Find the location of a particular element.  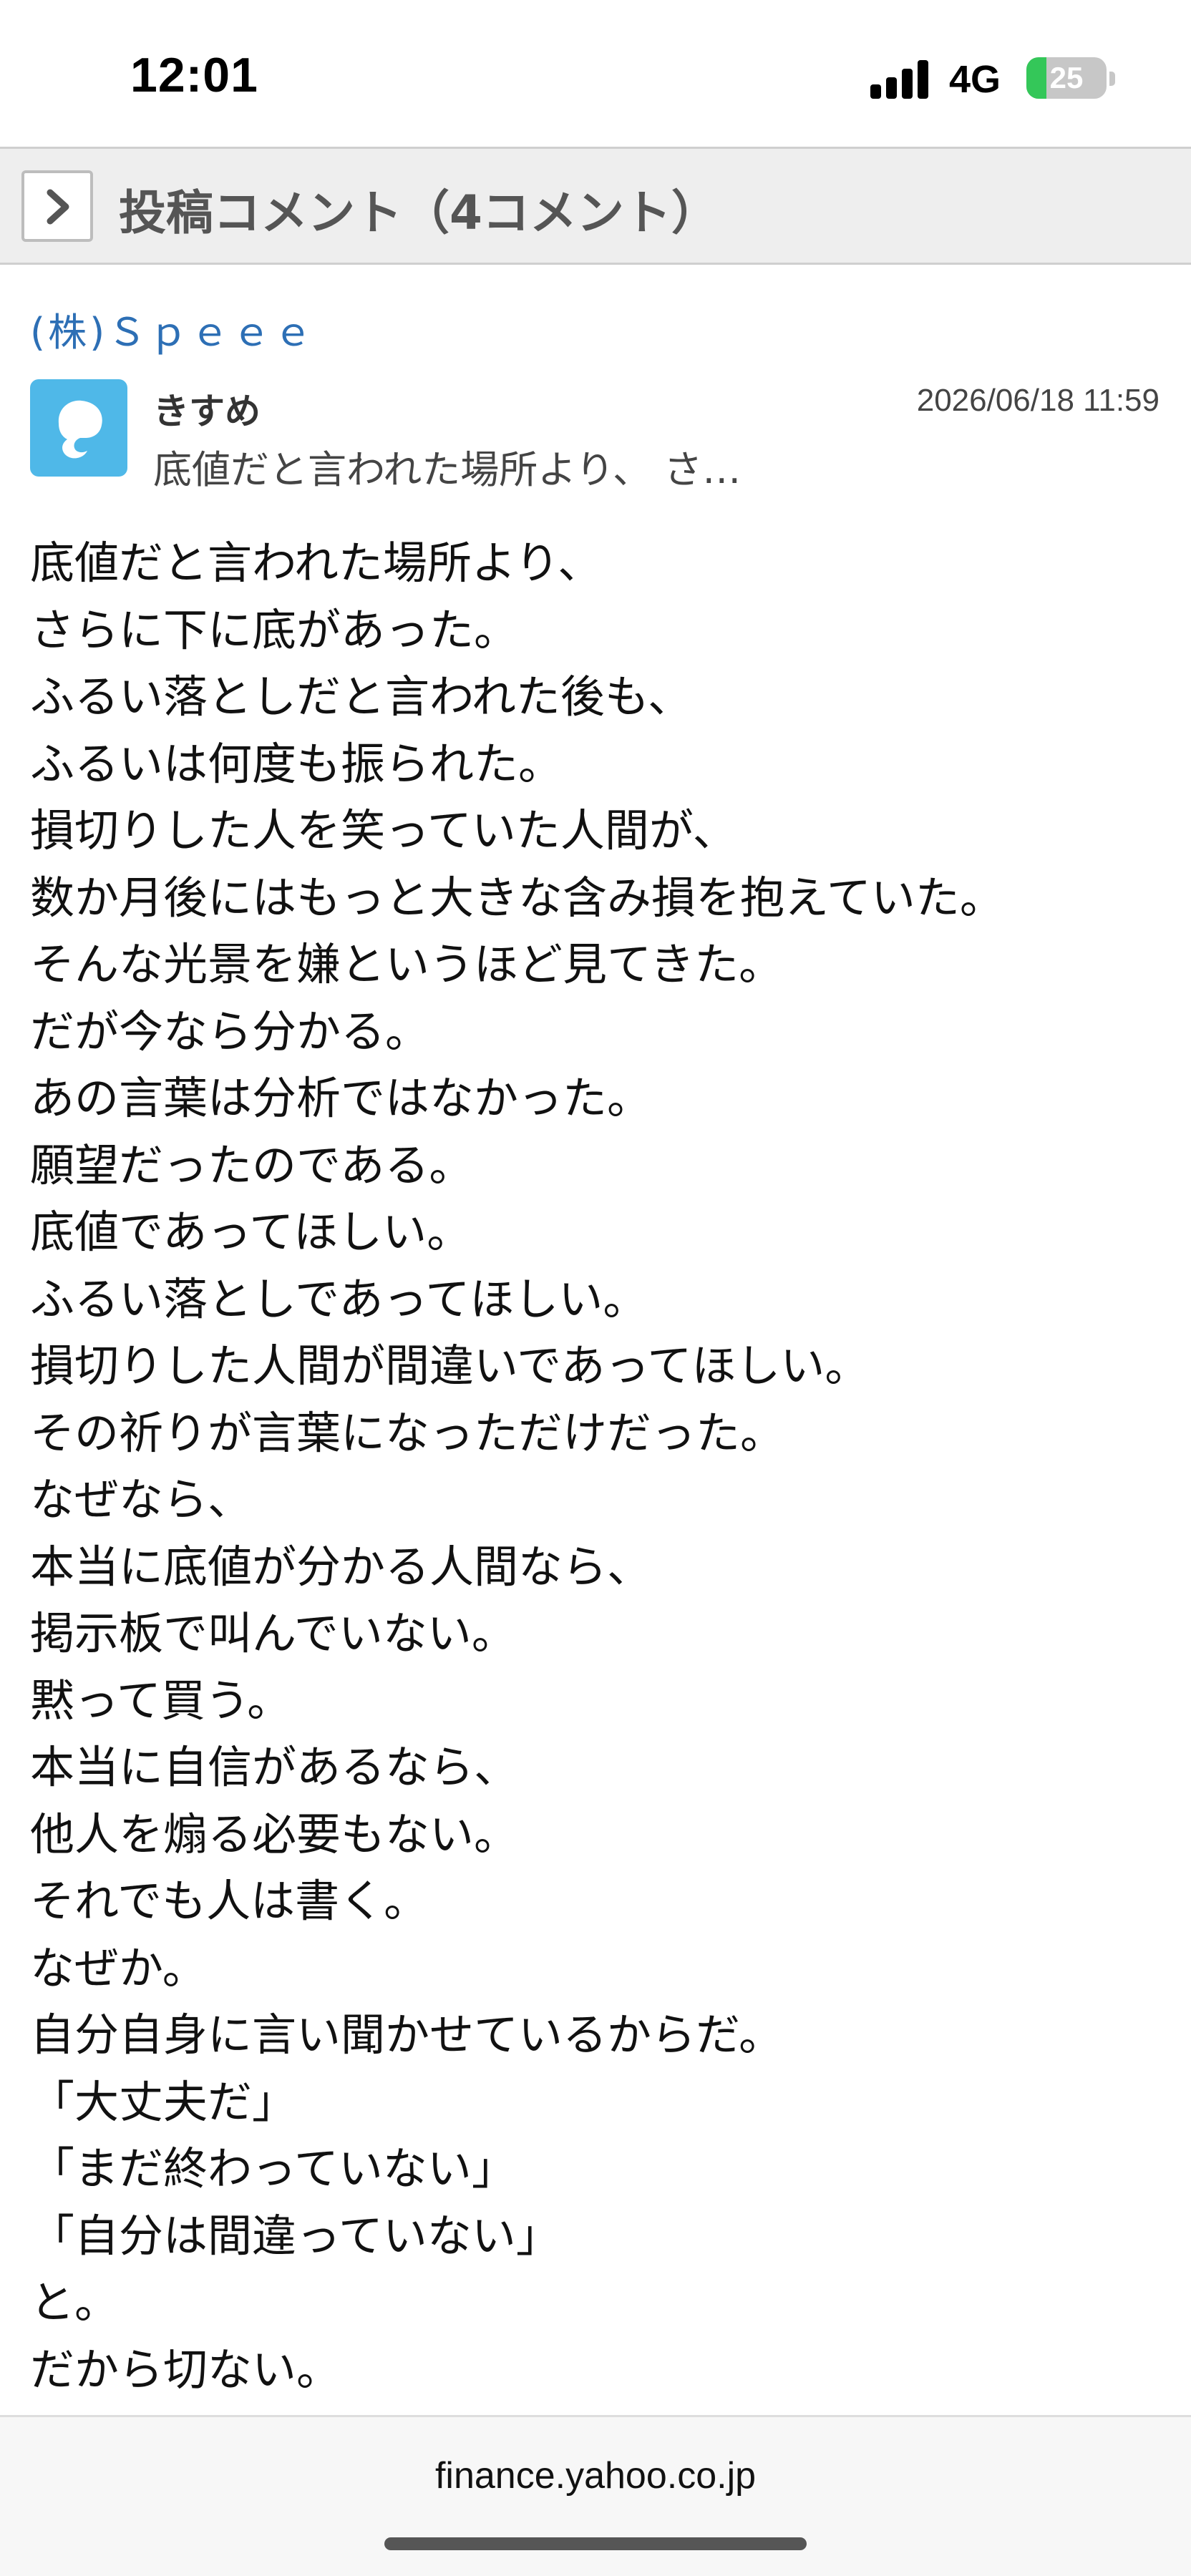

post-body-line: なぜか。 is located at coordinates (118, 1967).